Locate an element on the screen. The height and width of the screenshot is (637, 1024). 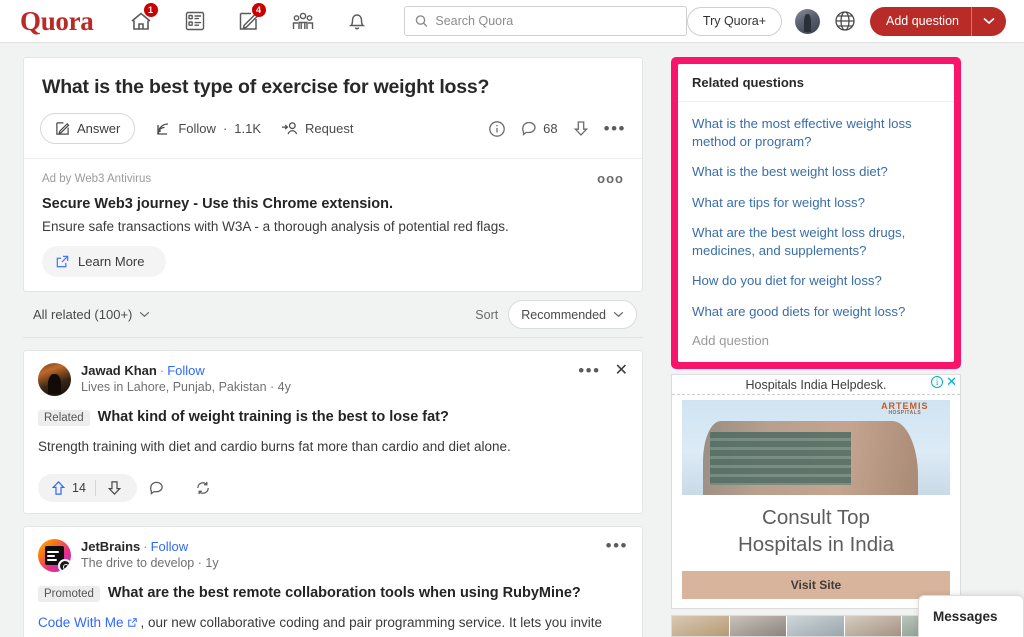
info-icon is located at coordinates (497, 128).